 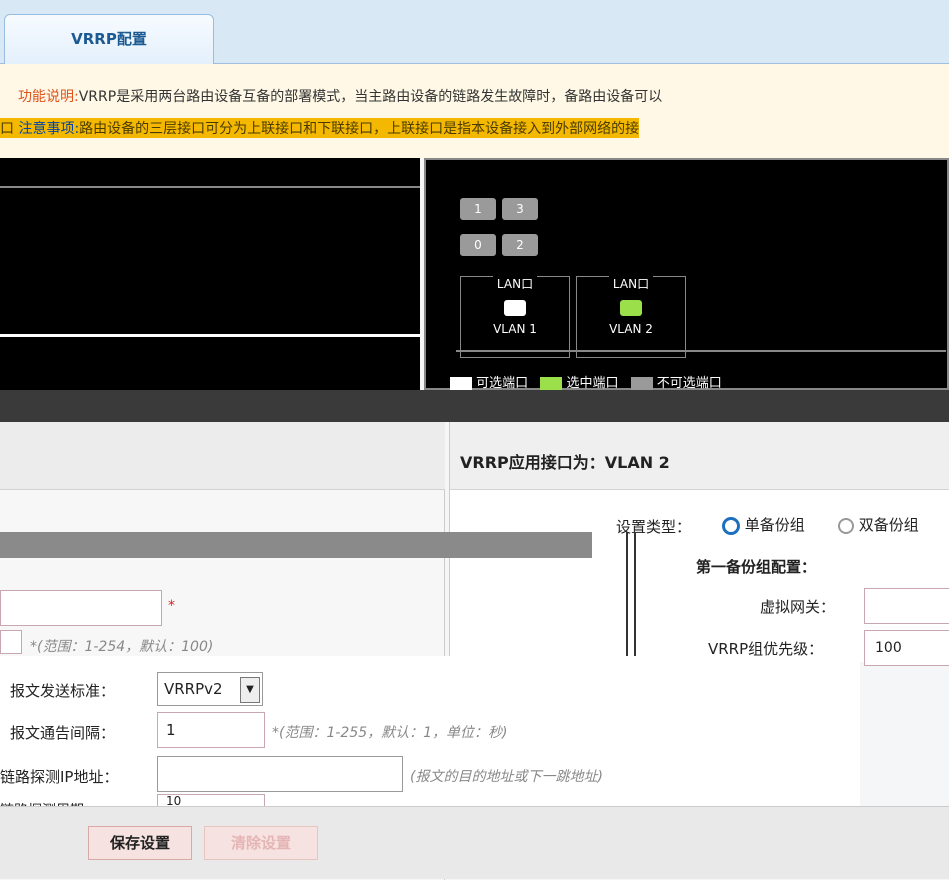 I want to click on priority-hint: *(范围：1-254，默认：100), so click(x=122, y=647).